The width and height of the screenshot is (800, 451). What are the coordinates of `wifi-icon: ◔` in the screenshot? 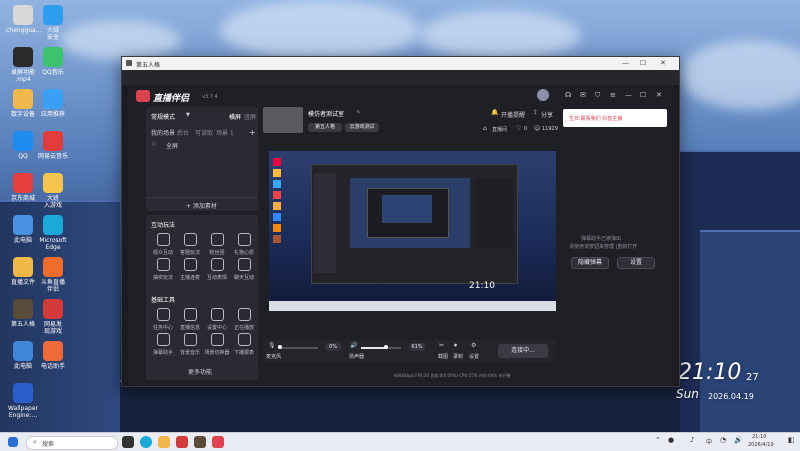 It's located at (723, 440).